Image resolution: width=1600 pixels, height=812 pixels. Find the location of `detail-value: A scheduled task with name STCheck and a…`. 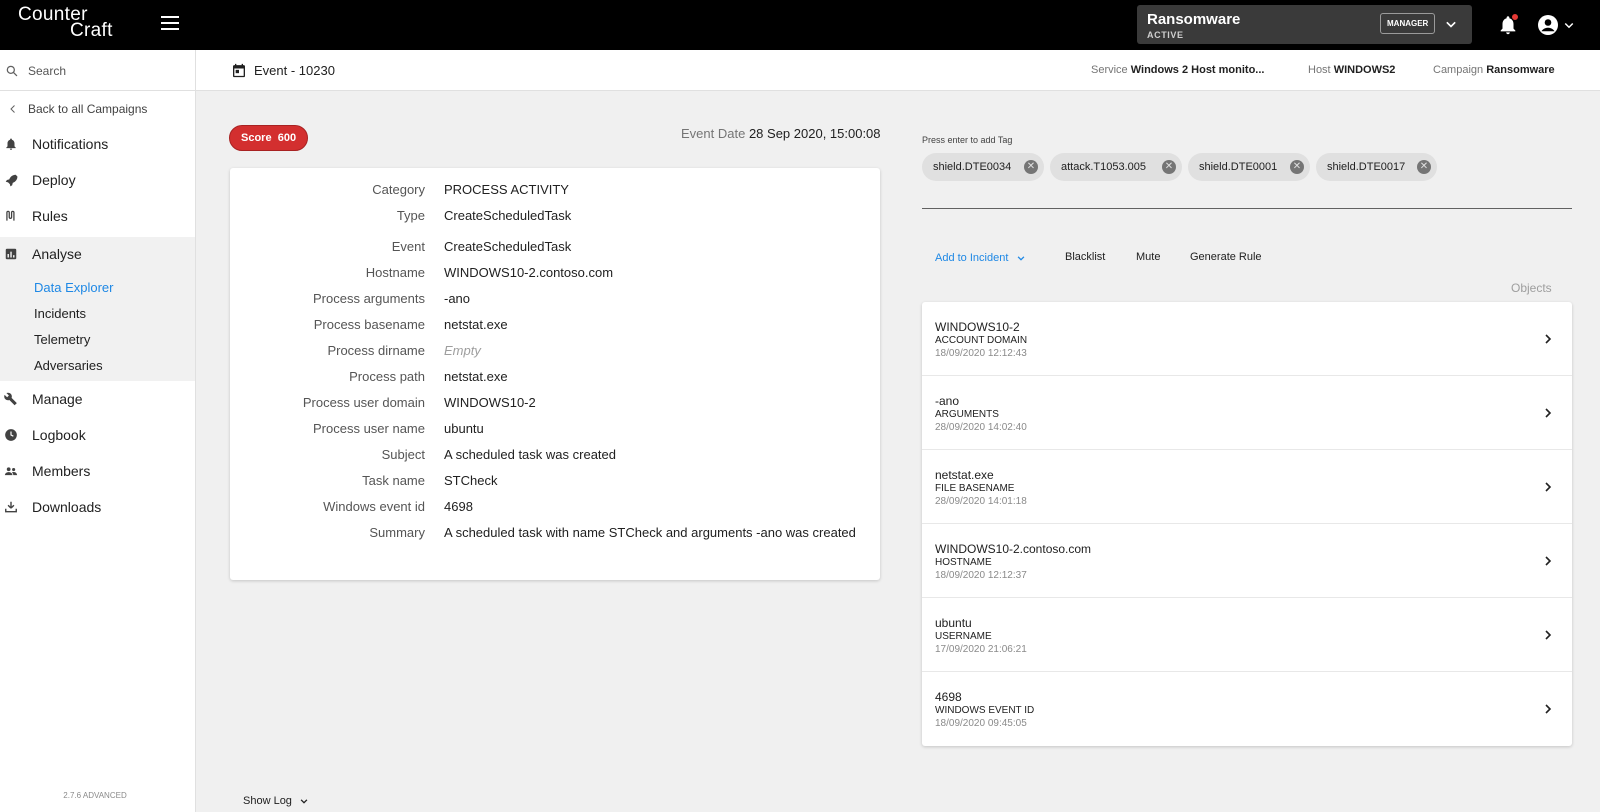

detail-value: A scheduled task with name STCheck and a… is located at coordinates (650, 532).